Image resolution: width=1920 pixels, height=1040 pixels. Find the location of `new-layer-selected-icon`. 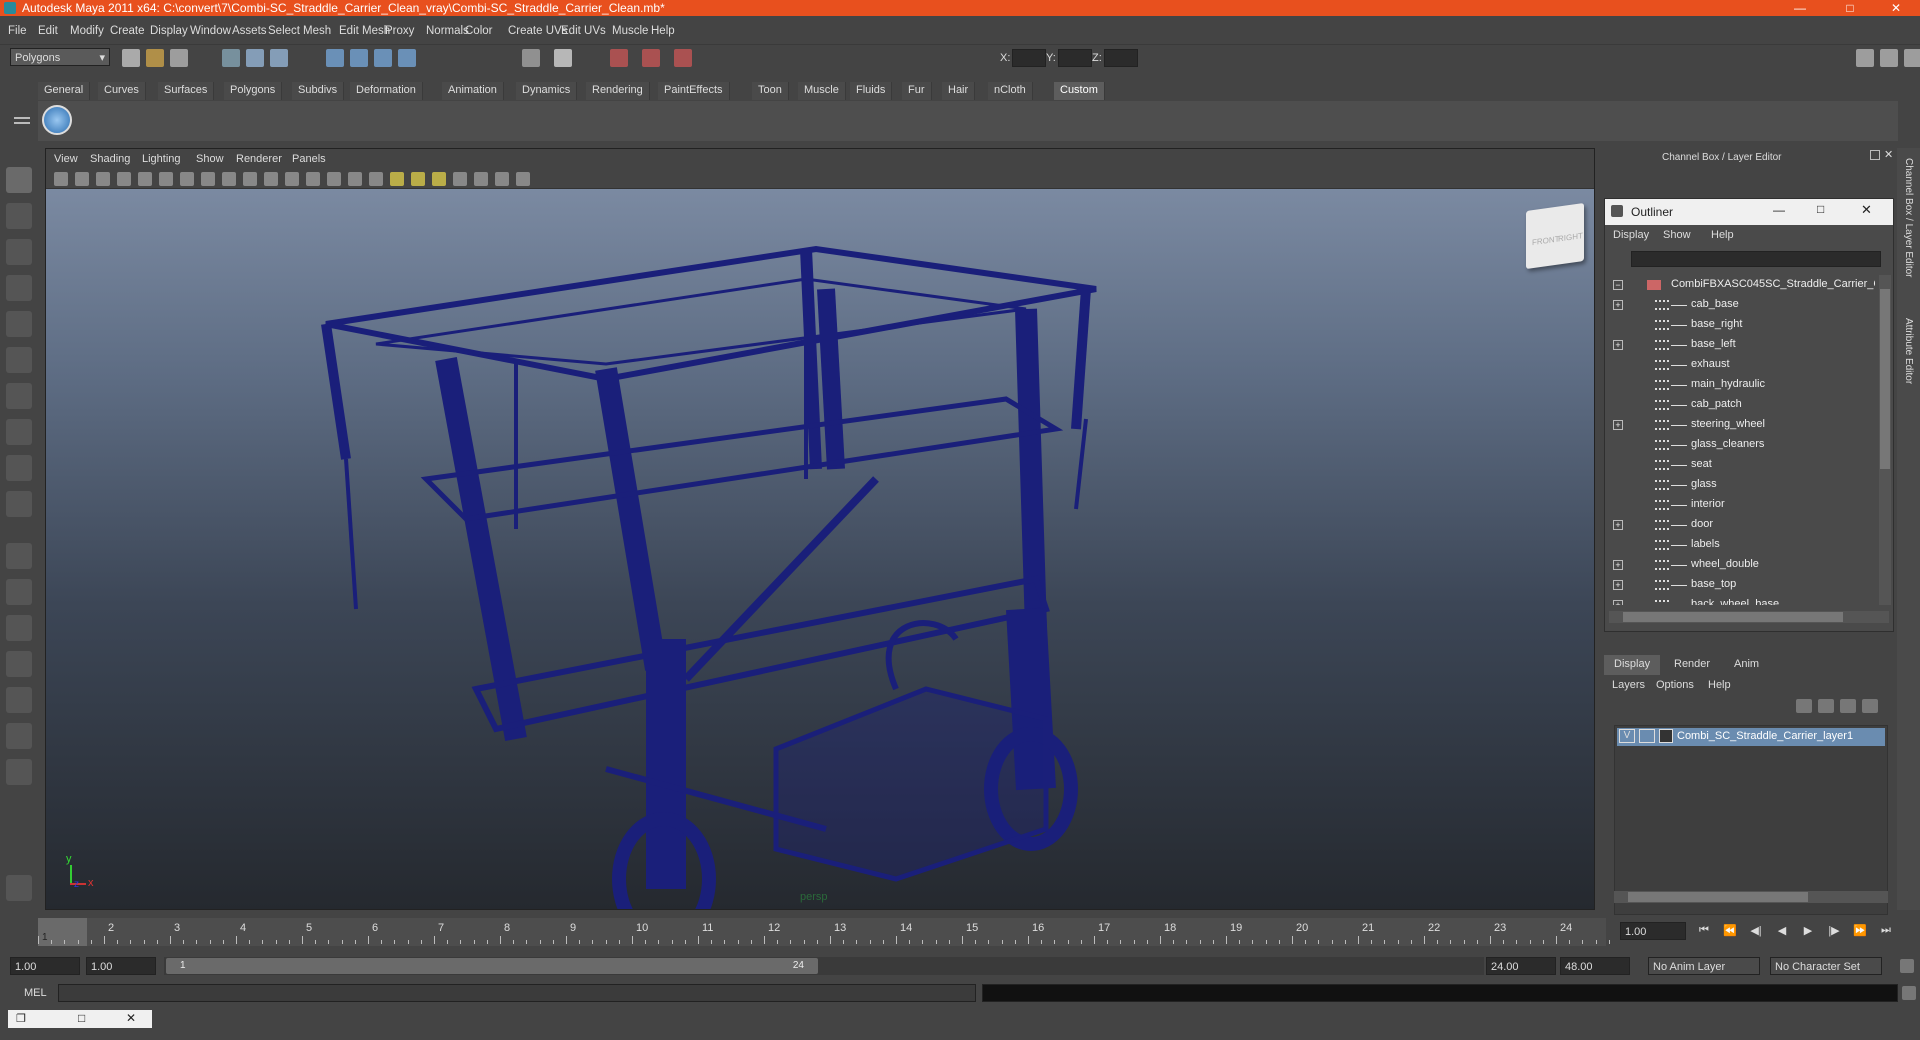

new-layer-selected-icon is located at coordinates (1826, 706).